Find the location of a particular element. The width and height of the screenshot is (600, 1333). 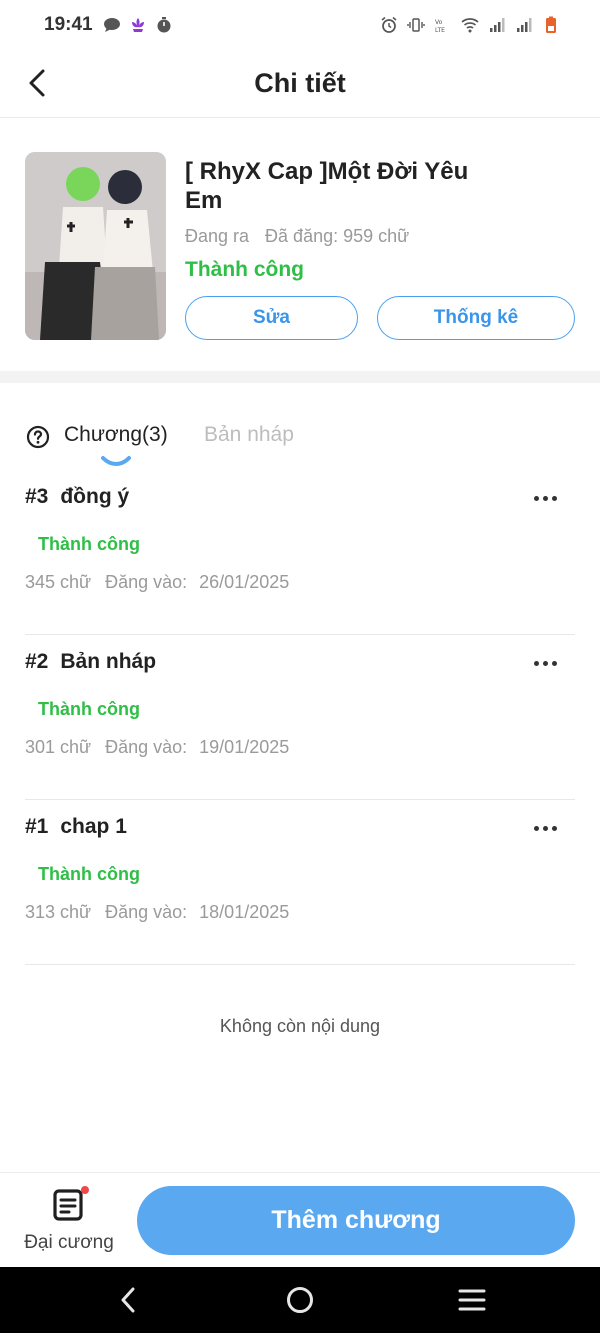

status-time: 19:41 is located at coordinates (68, 24).